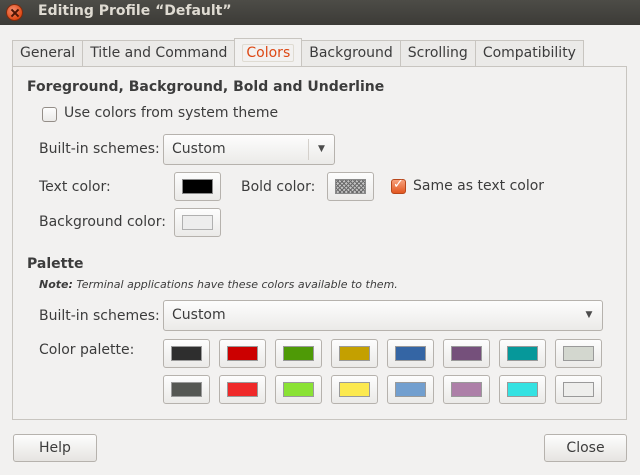  I want to click on title-bar: Editing Profile “Default”, so click(320, 12).